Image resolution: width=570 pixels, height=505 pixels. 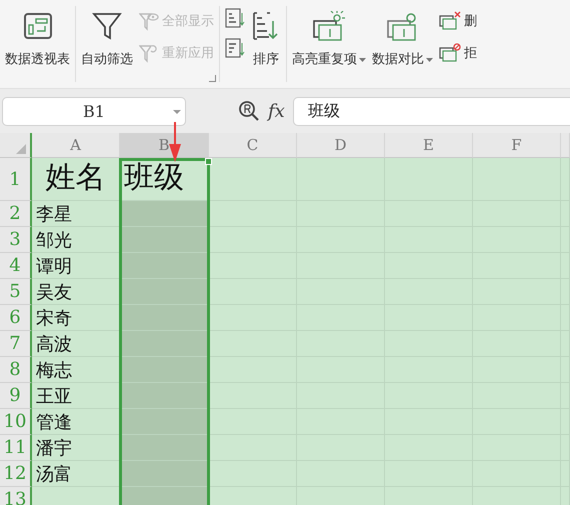 I want to click on highlight-icon, so click(x=329, y=26).